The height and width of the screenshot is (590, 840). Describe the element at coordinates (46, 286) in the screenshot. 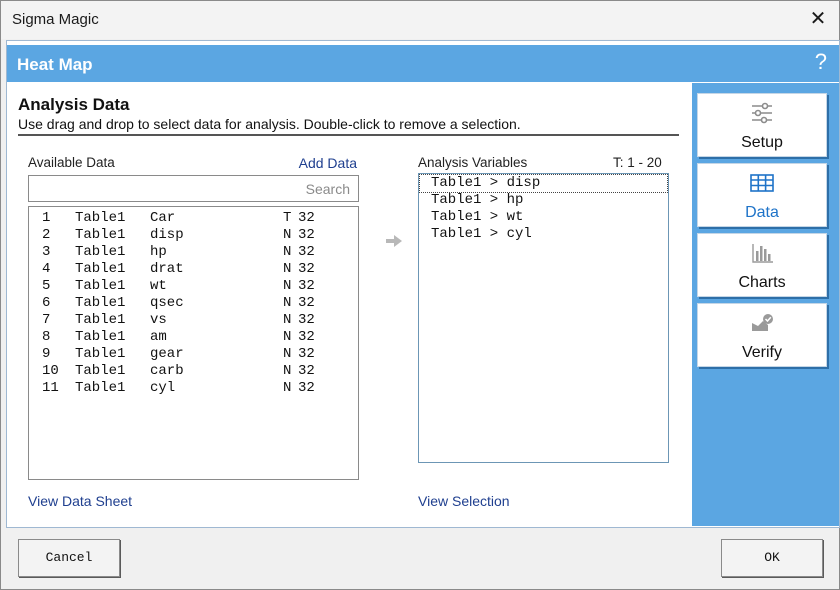

I see `row-index: 5` at that location.